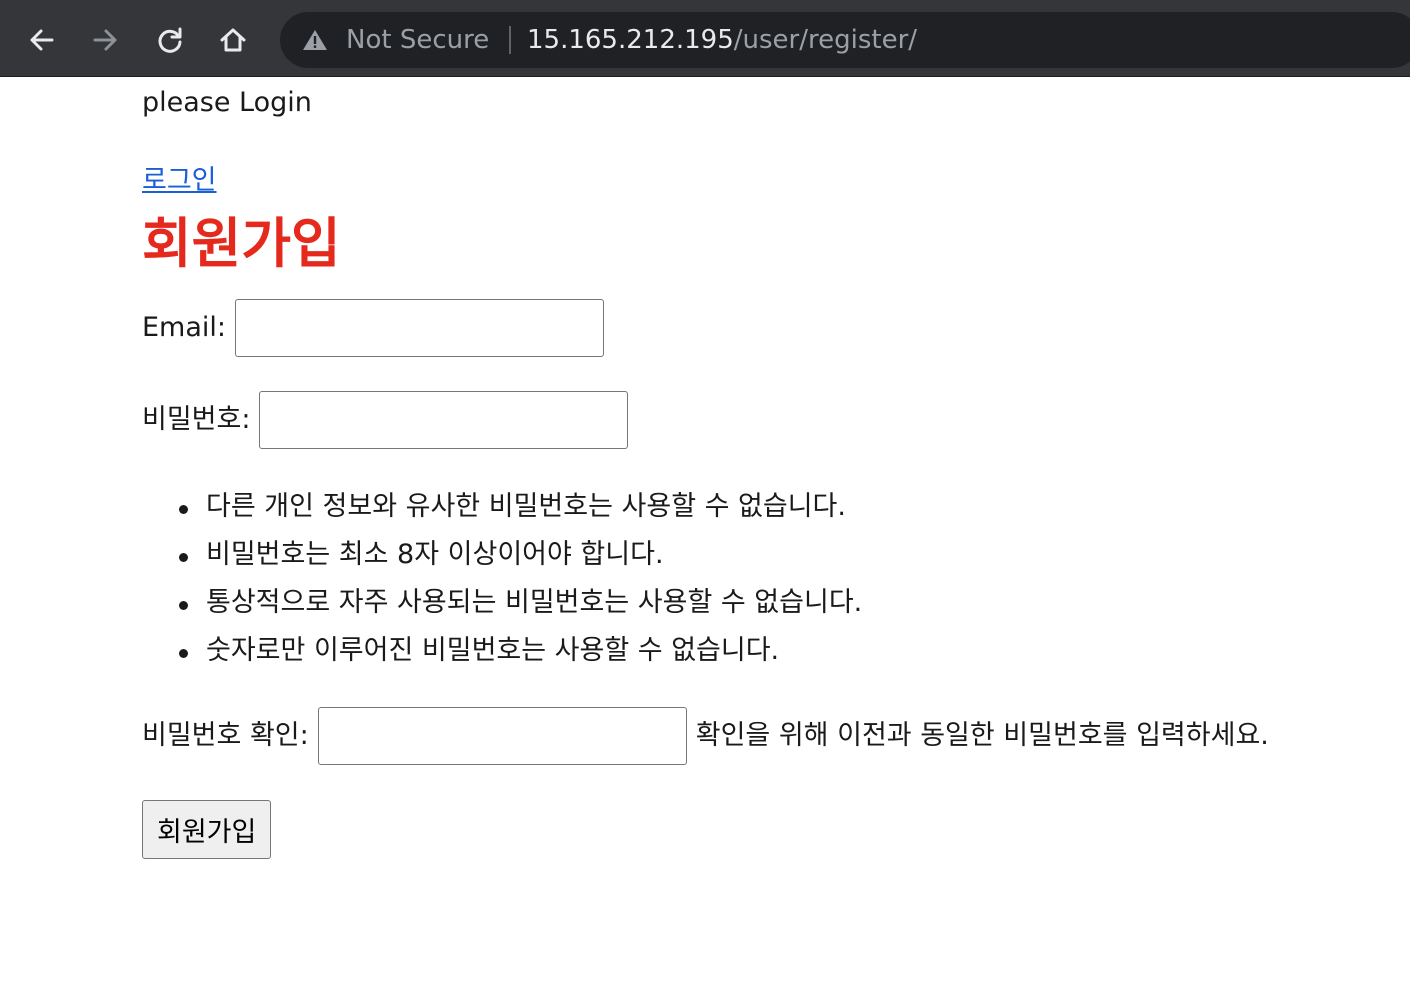  I want to click on list-item: 숫자로만 이루어진 비밀번호는 사용할 수 없습니다., so click(502, 655).